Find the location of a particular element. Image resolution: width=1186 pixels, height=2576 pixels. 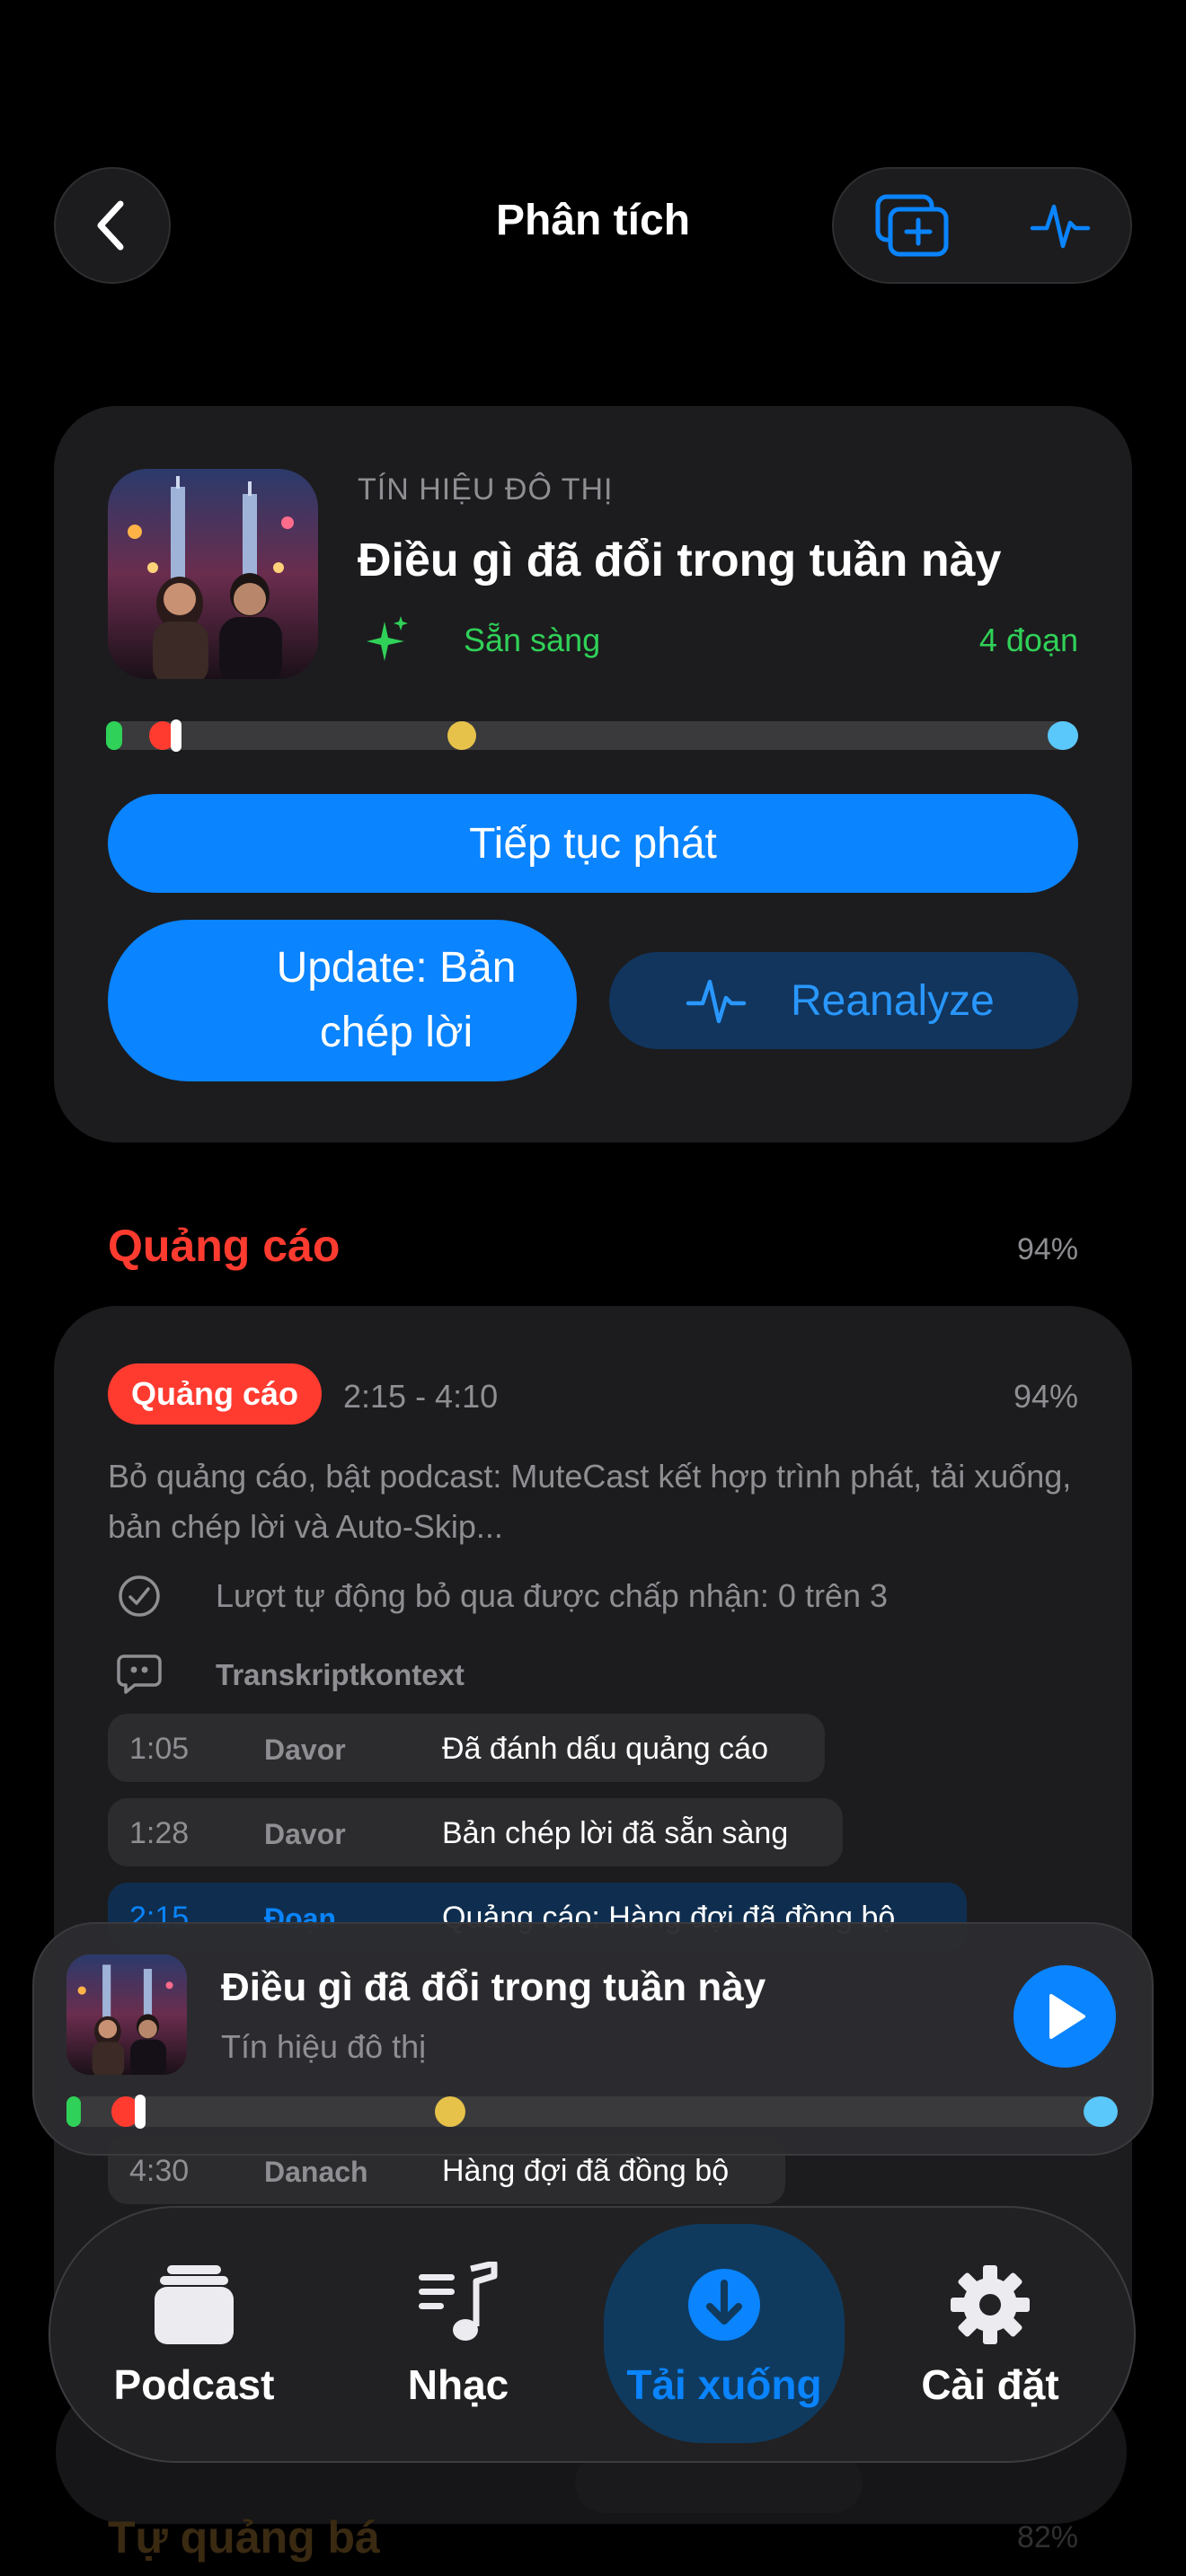

transcript-line: 1:05 Davor Đã đánh dấu quảng cáo is located at coordinates (466, 1748).